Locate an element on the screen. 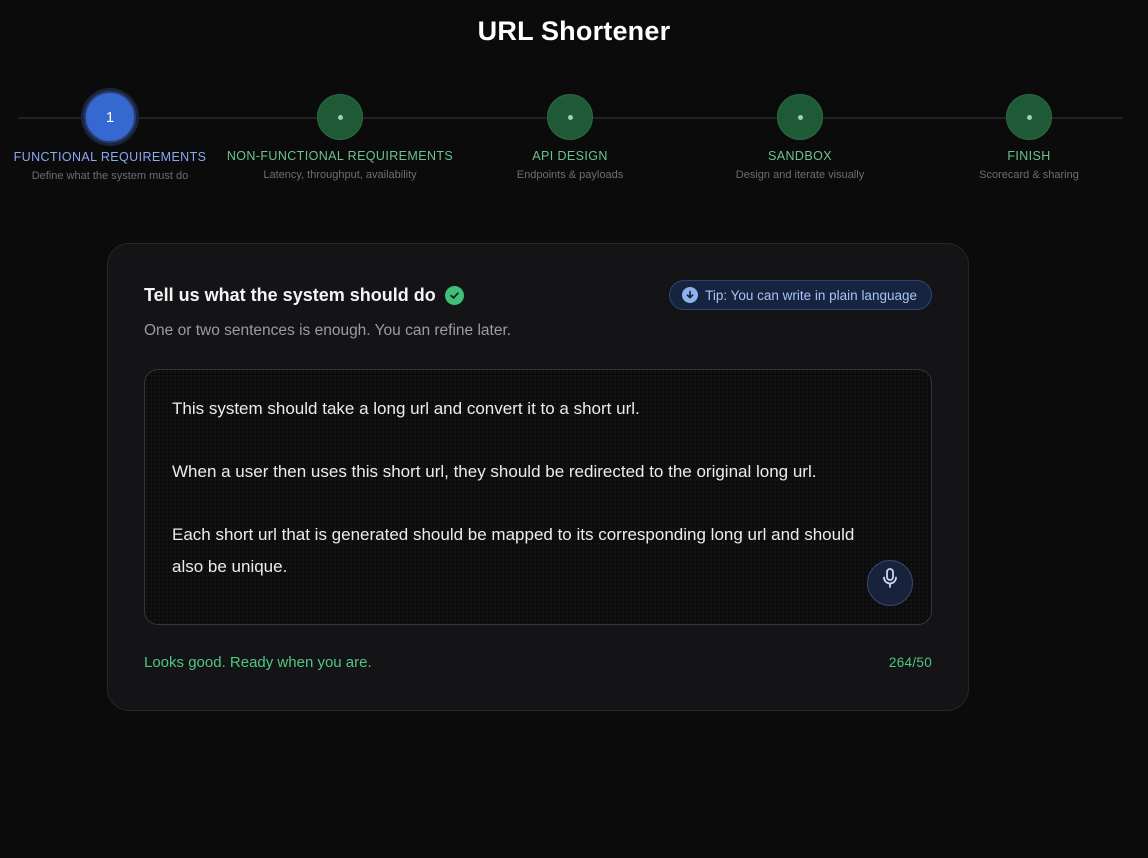  step-description: Define what the system must do is located at coordinates (110, 176).